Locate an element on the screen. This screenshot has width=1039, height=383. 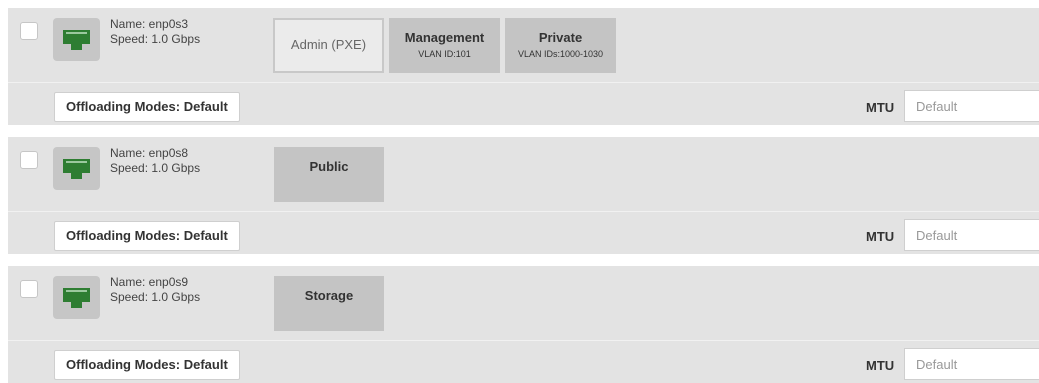
network-title: Management is located at coordinates (444, 37).